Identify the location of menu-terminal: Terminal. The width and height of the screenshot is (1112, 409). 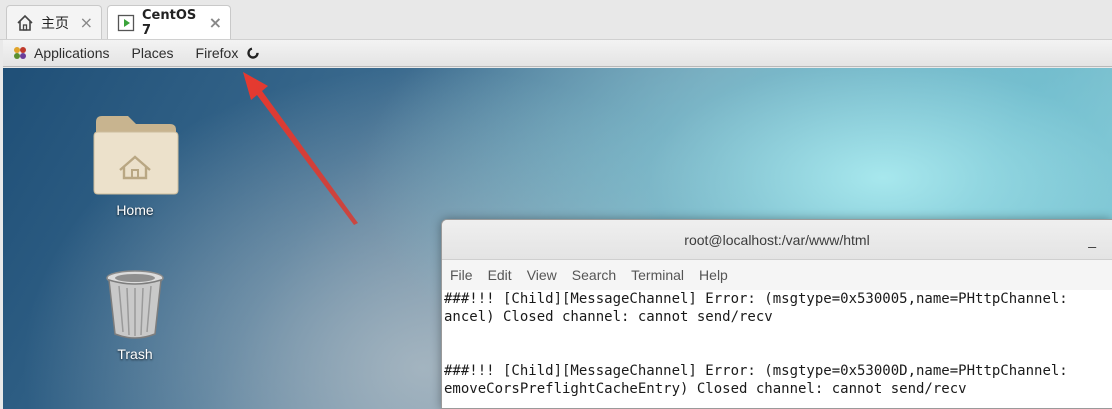
(657, 275).